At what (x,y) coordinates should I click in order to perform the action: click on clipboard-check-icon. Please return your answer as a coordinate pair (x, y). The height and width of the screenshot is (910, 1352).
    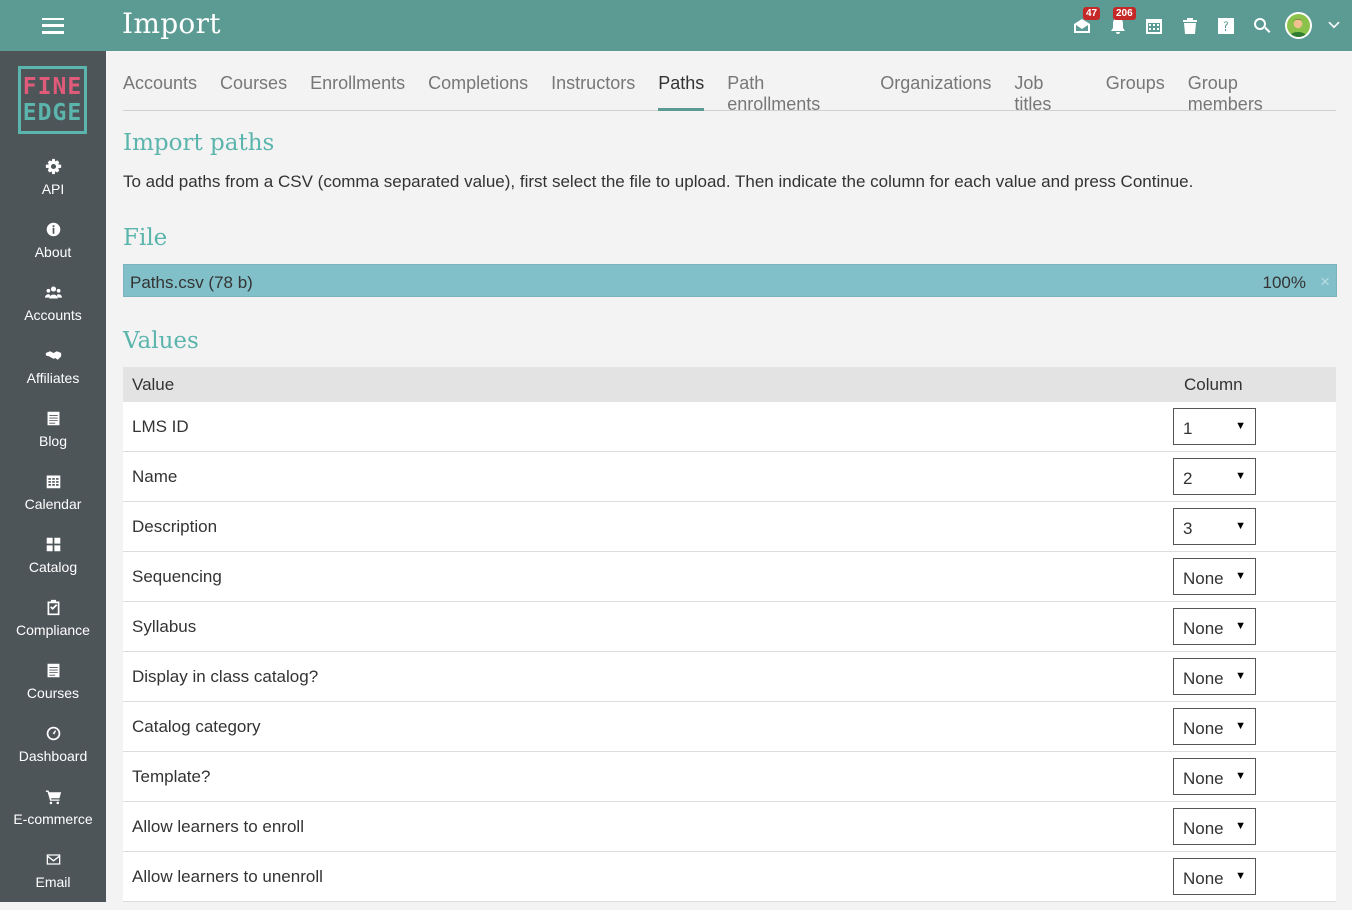
    Looking at the image, I should click on (53, 607).